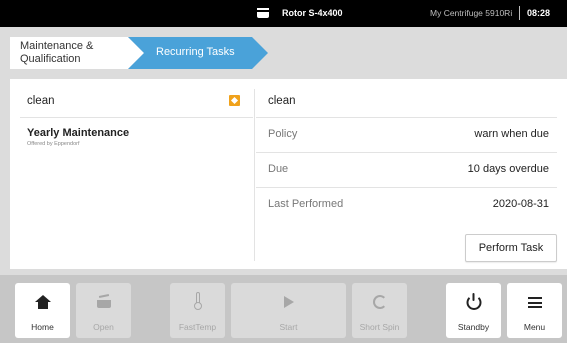 Image resolution: width=567 pixels, height=343 pixels. I want to click on home-icon, so click(42, 302).